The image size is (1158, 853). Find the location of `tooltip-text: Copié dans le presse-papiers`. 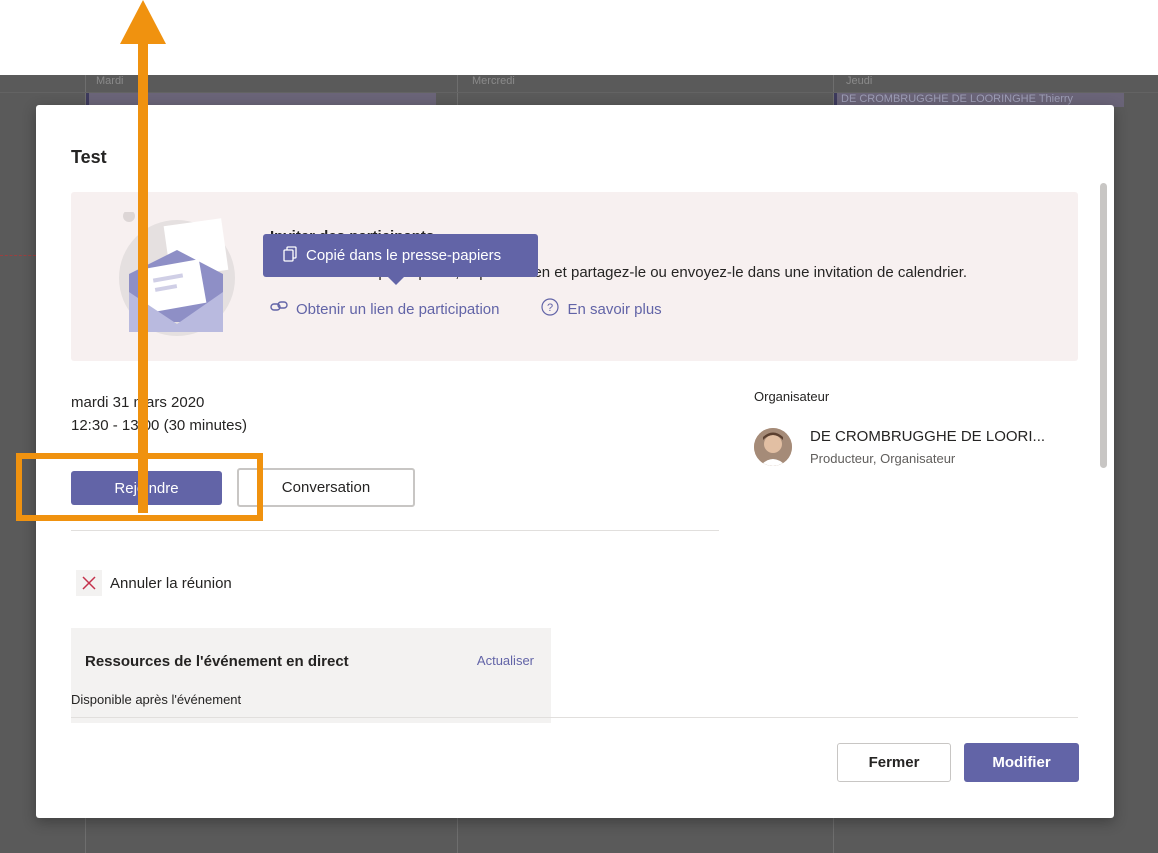

tooltip-text: Copié dans le presse-papiers is located at coordinates (404, 255).